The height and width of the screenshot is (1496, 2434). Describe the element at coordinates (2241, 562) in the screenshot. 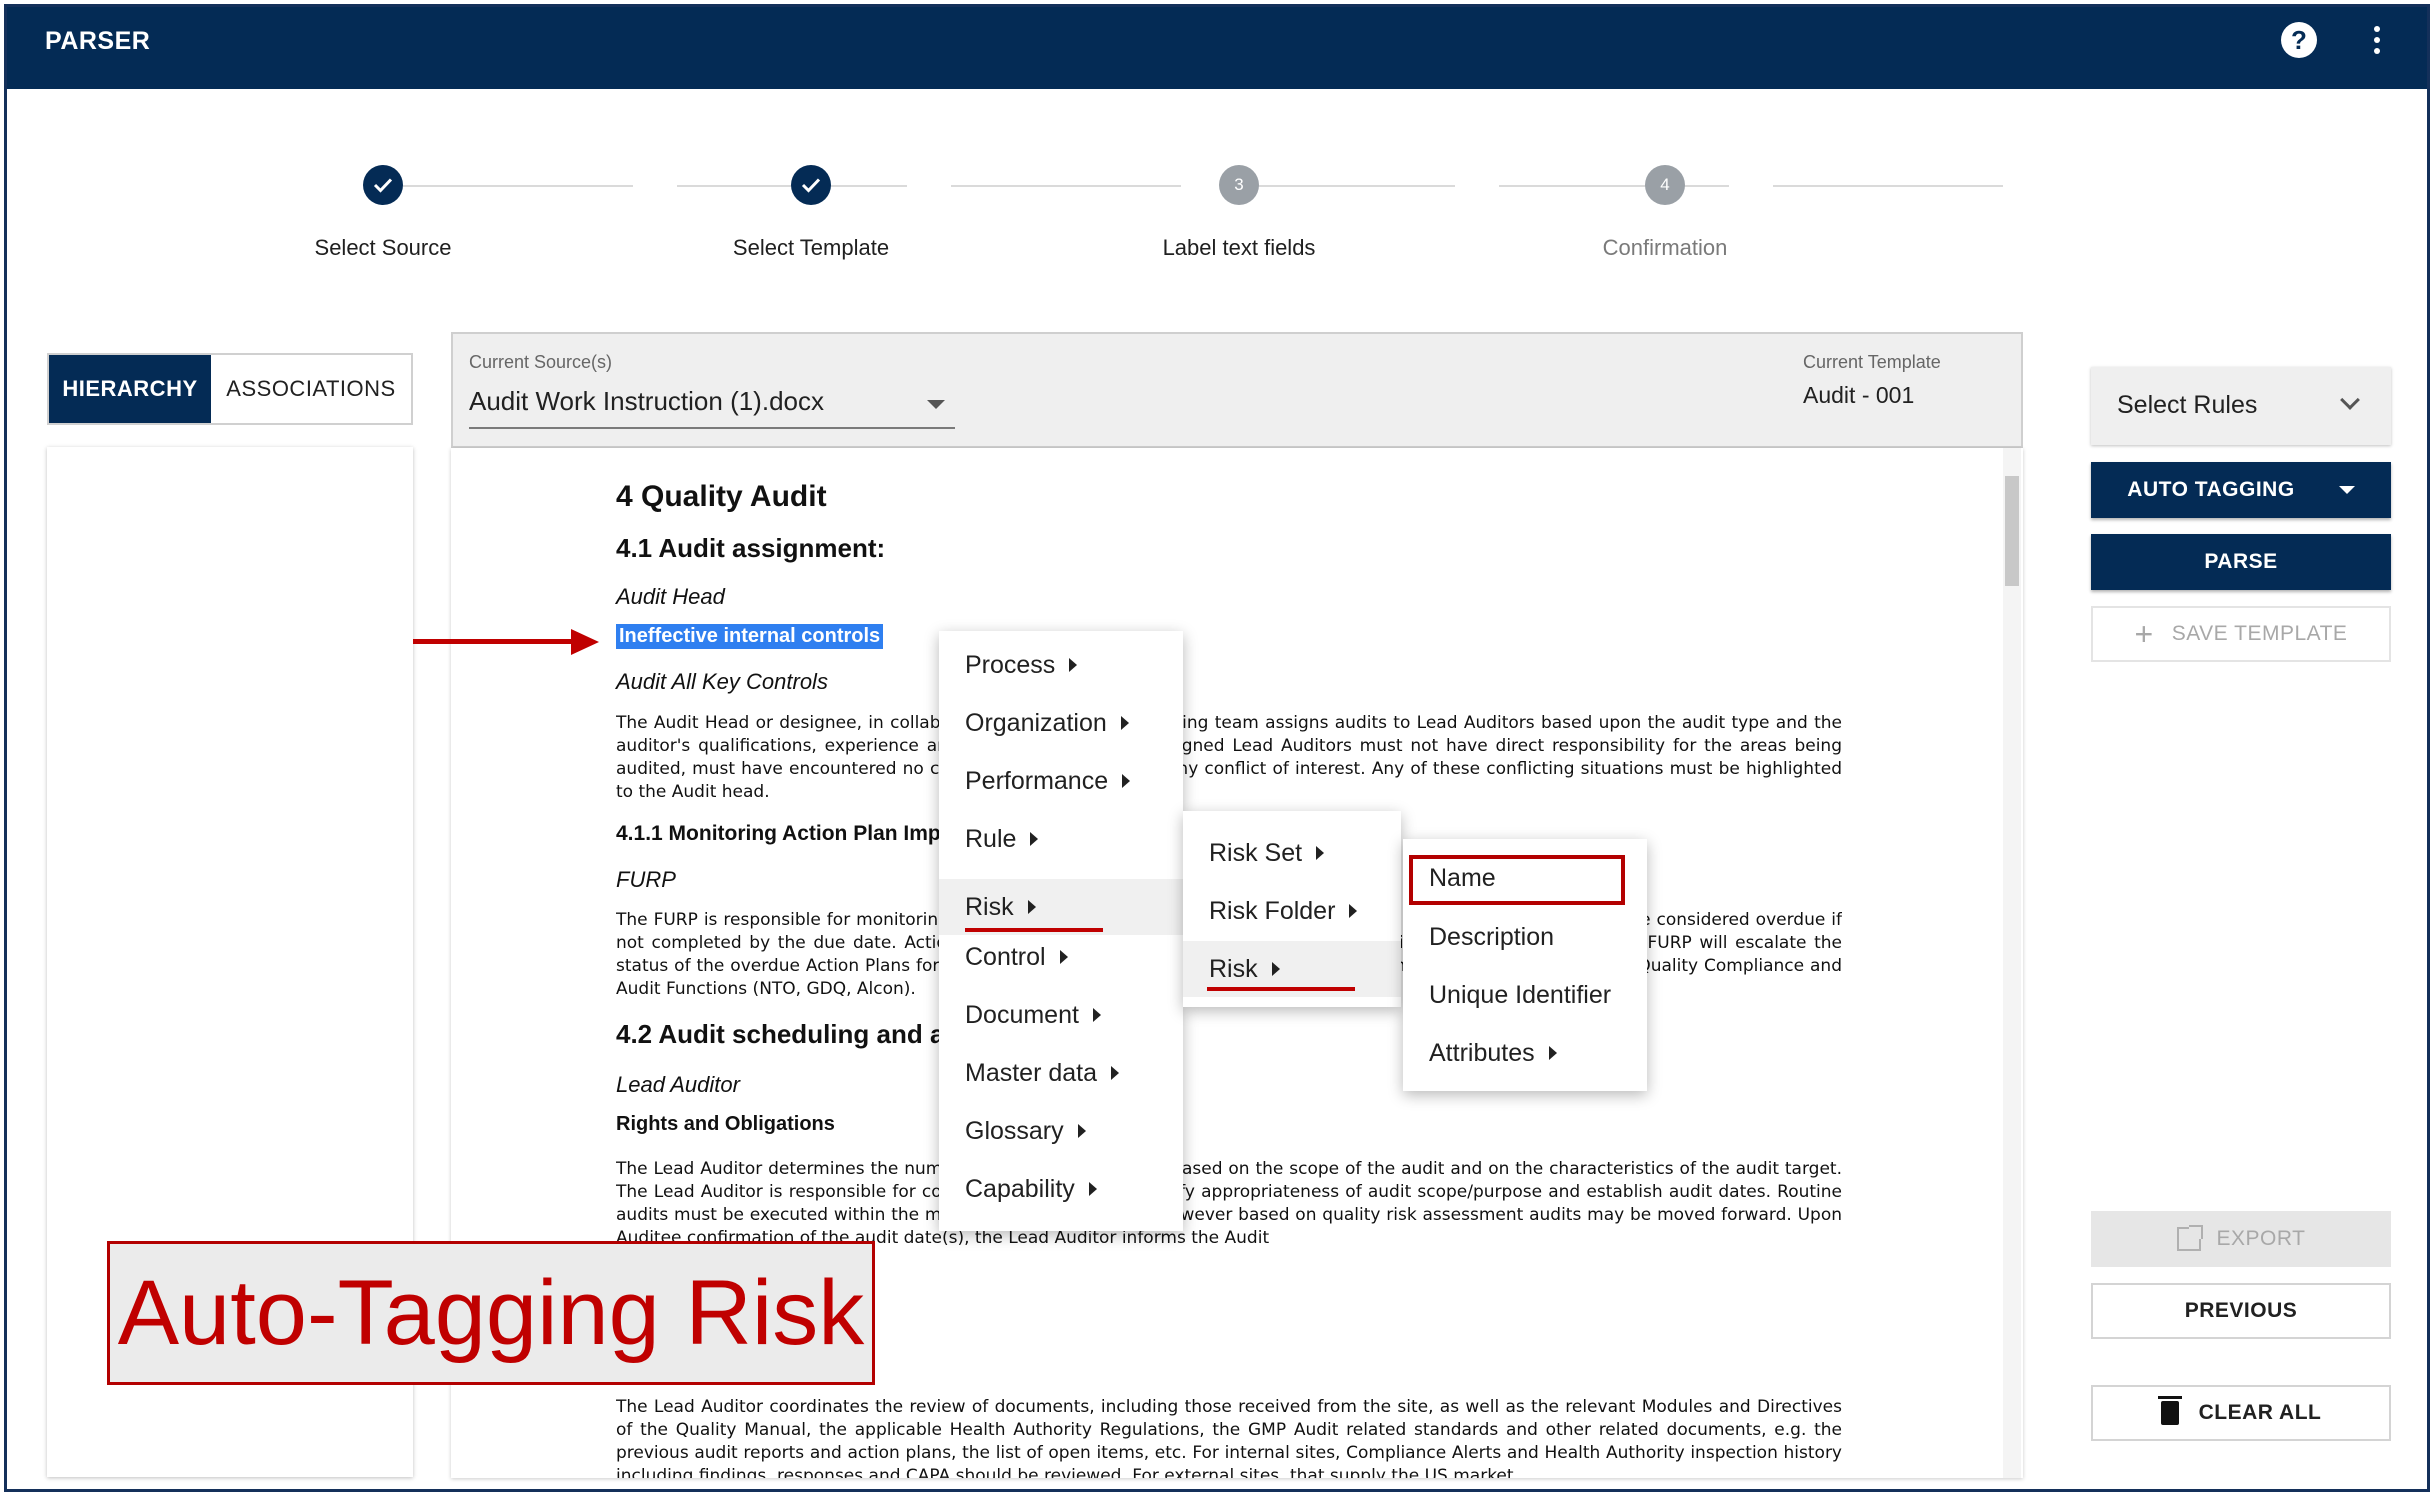

I see `parse-button: PARSE` at that location.